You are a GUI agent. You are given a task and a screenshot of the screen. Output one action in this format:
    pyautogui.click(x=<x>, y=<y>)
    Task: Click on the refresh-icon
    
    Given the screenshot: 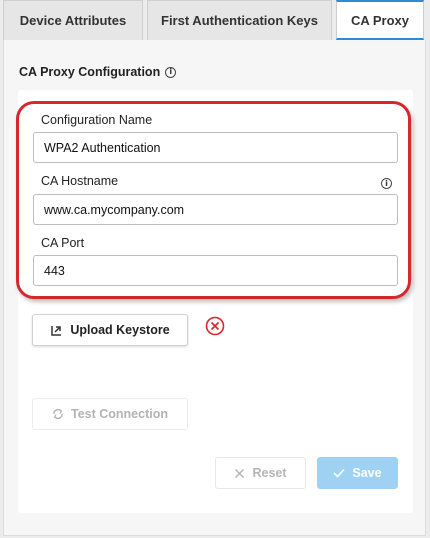 What is the action you would take?
    pyautogui.click(x=58, y=414)
    